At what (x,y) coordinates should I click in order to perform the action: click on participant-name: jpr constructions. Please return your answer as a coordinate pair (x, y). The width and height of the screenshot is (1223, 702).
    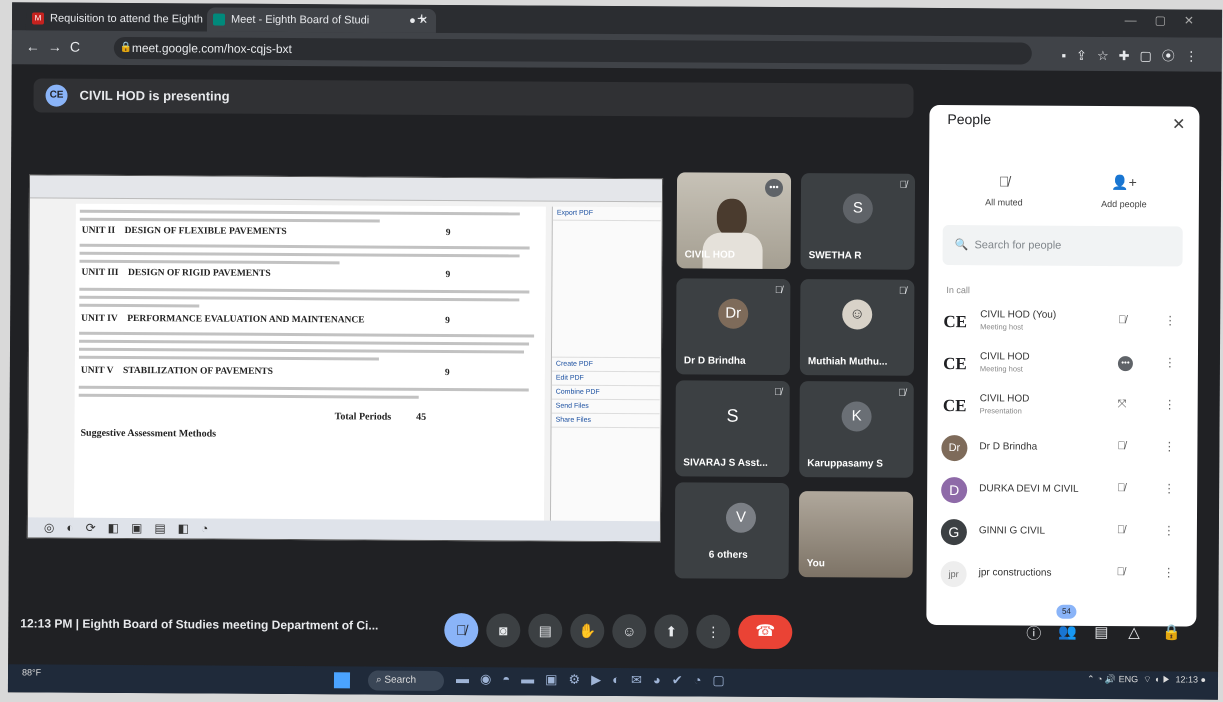
    Looking at the image, I should click on (1015, 573).